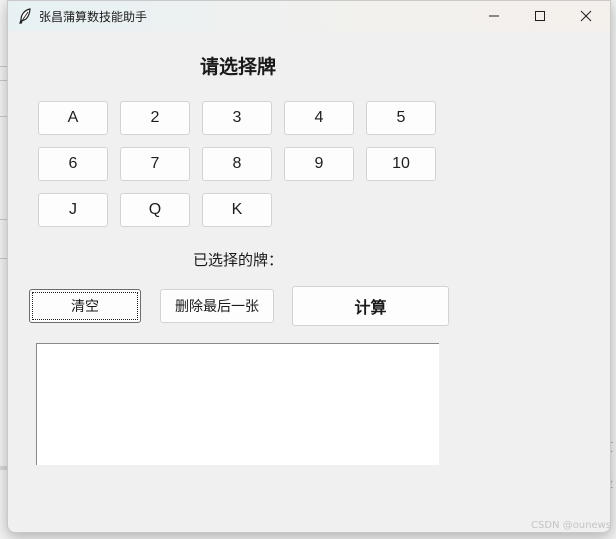 This screenshot has width=616, height=539. What do you see at coordinates (401, 118) in the screenshot?
I see `card-button-5: 5` at bounding box center [401, 118].